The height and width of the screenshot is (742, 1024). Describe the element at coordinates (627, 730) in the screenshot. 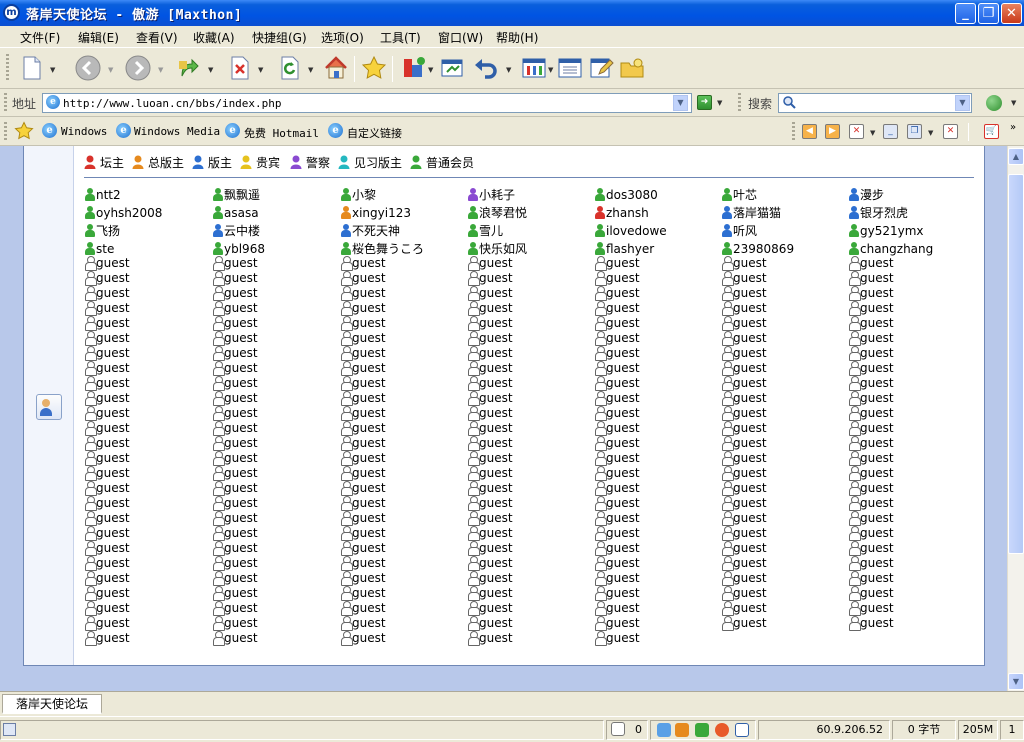

I see `popup-blocker-segment: 0` at that location.